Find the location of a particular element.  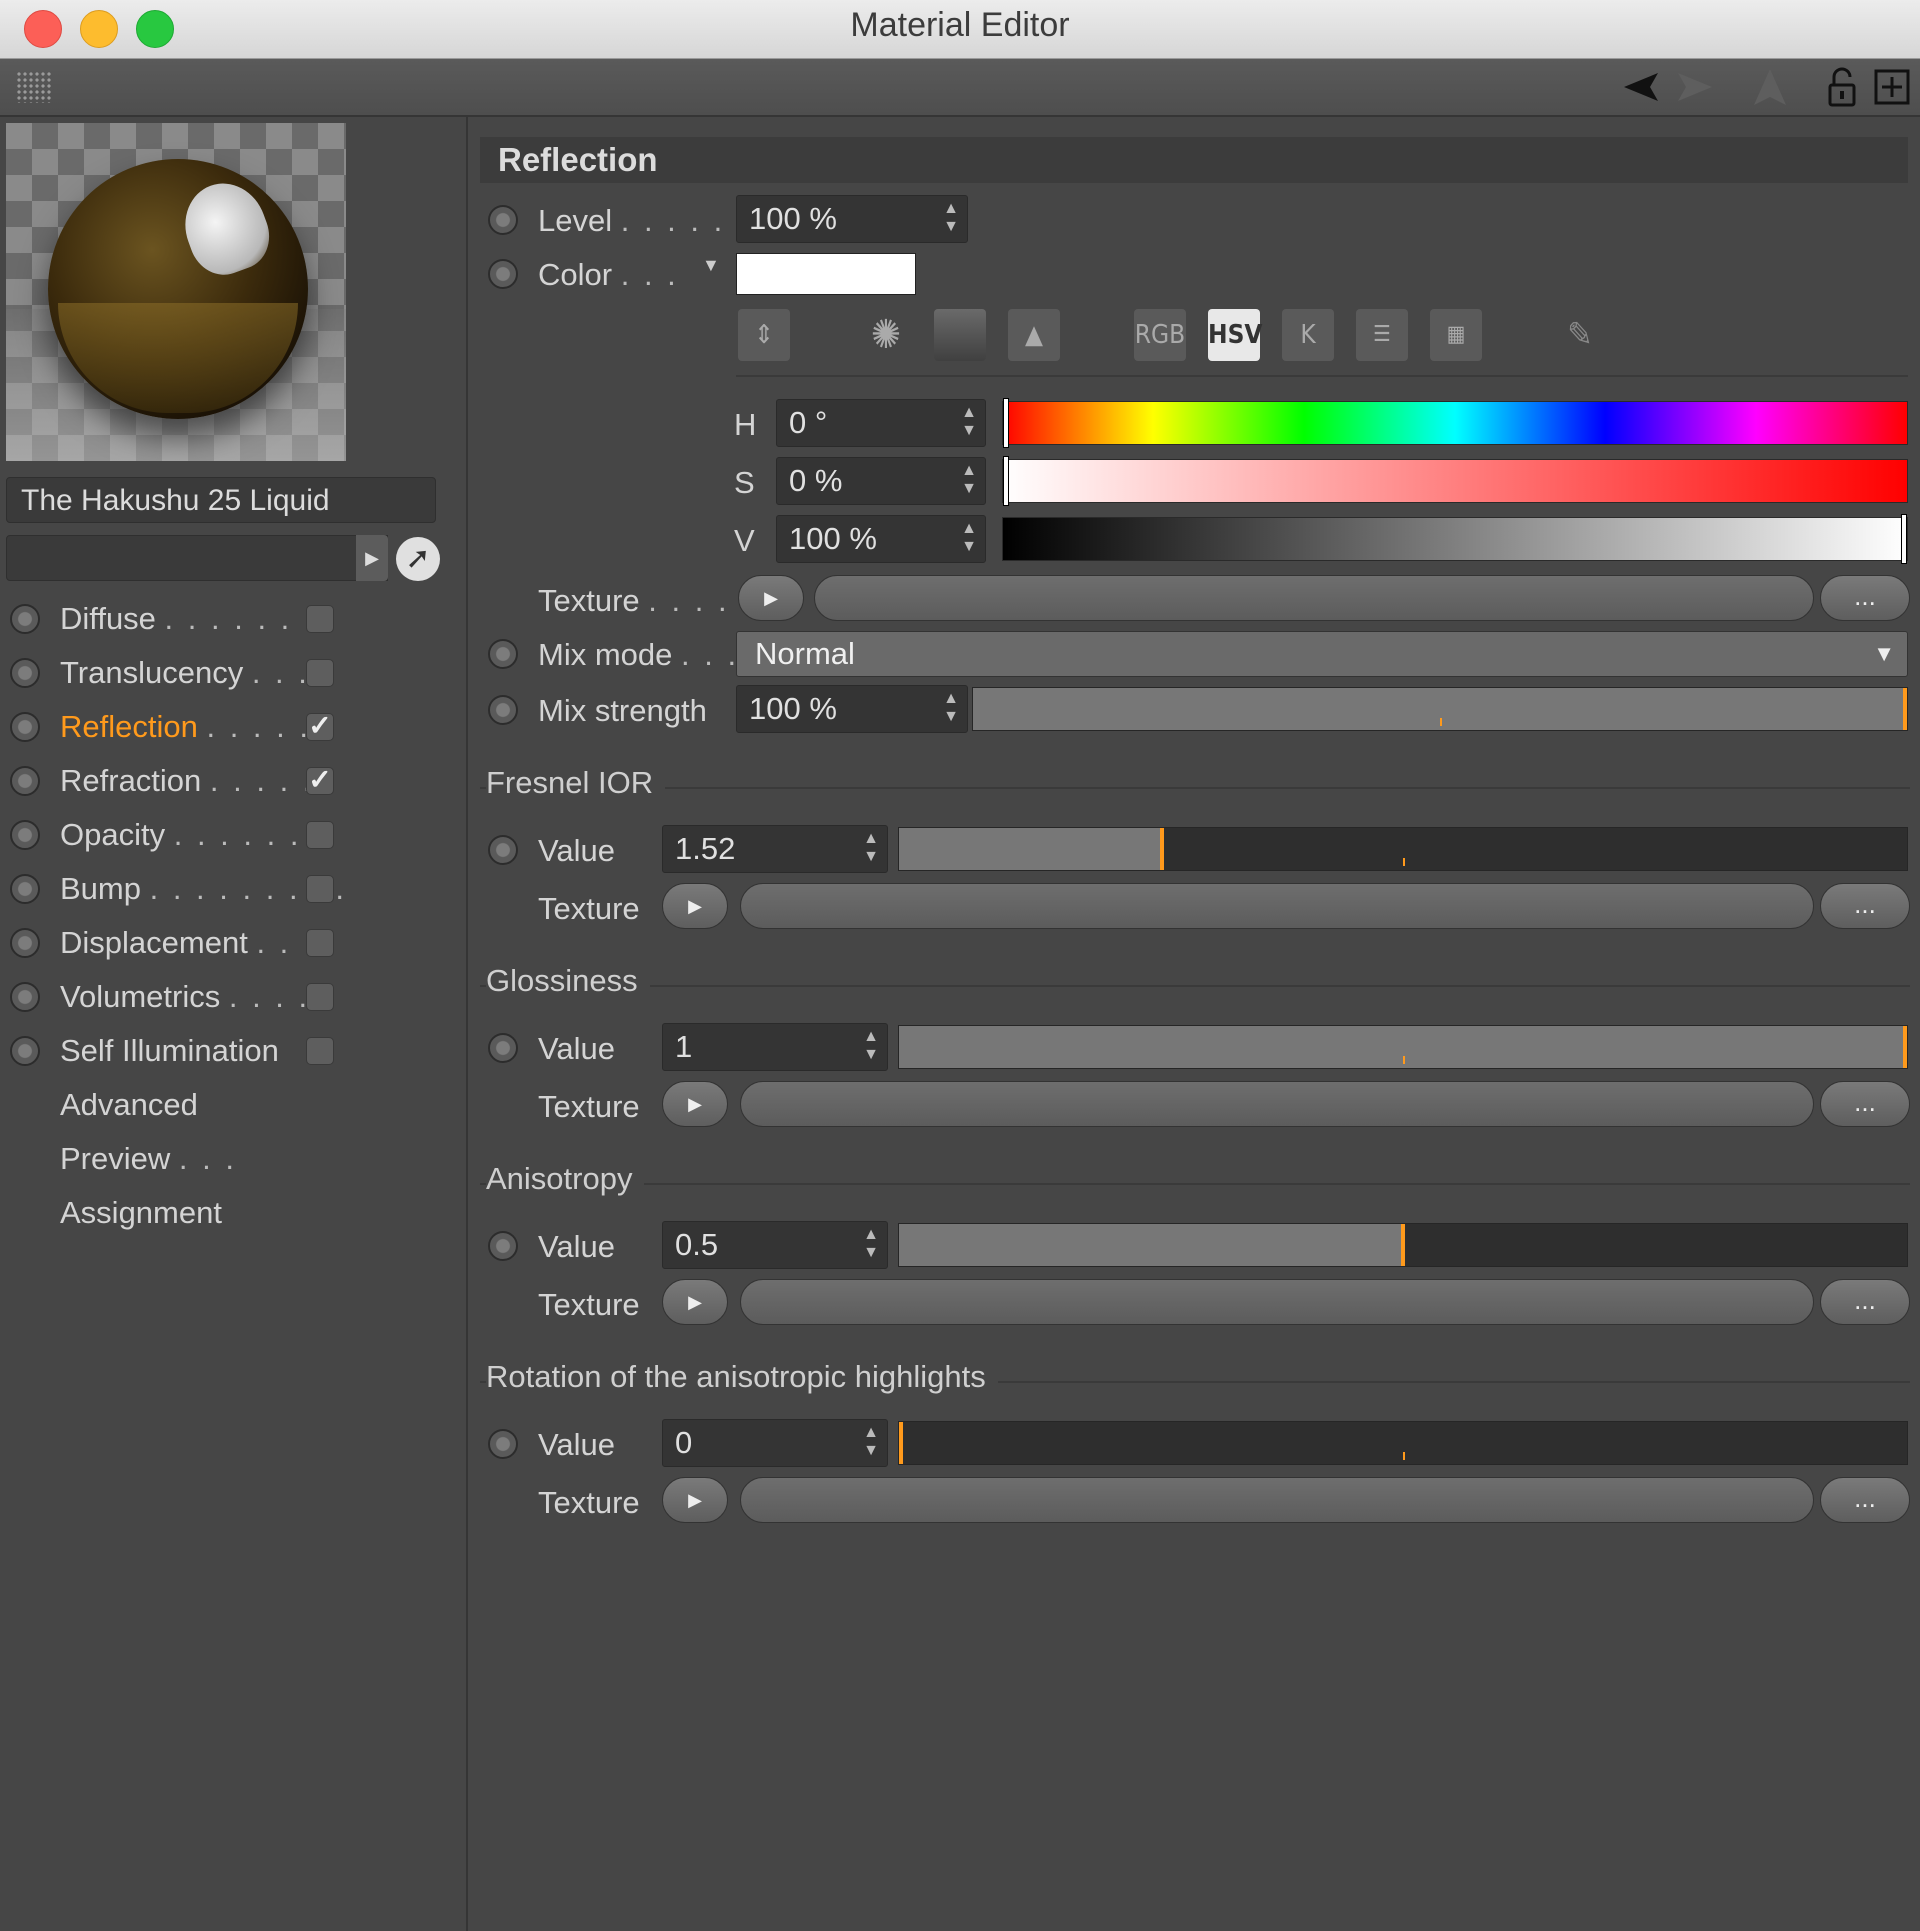

image-icon: ▲ is located at coordinates (1034, 335).